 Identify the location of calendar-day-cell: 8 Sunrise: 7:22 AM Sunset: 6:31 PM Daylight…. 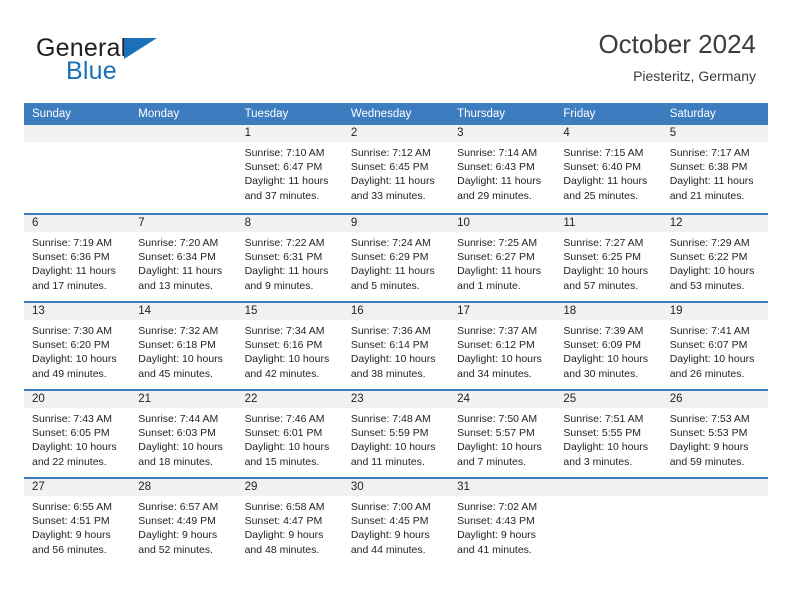
(289, 258).